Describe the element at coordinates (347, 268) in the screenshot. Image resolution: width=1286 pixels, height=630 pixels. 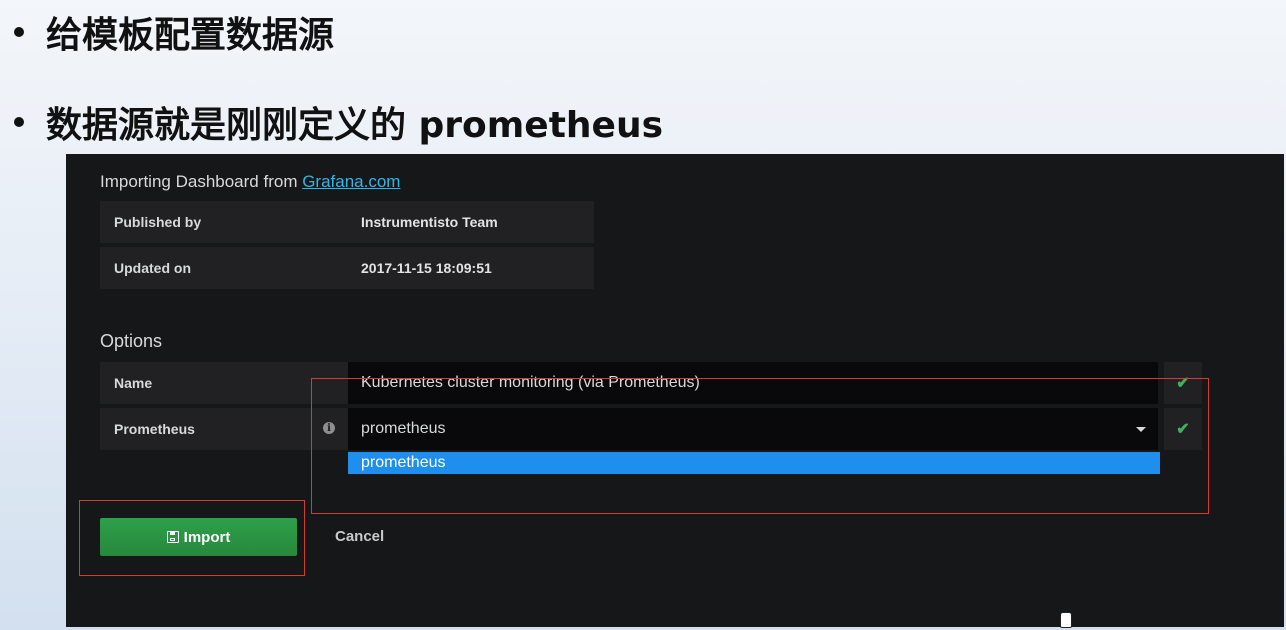
I see `updated-on-row: Updated on 2017-11-15 18:09:51` at that location.